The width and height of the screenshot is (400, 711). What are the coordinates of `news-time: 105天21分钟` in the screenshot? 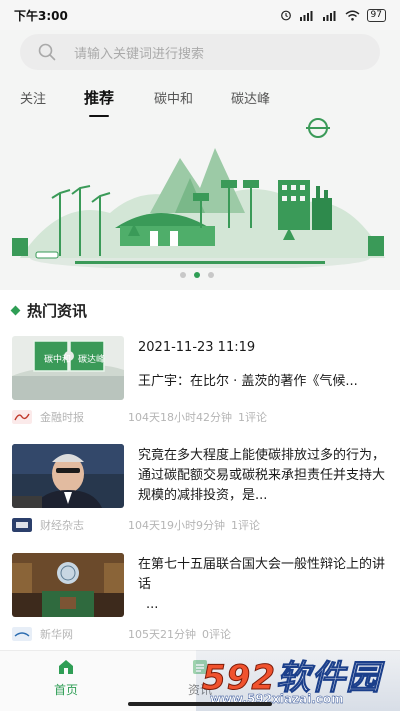 It's located at (162, 634).